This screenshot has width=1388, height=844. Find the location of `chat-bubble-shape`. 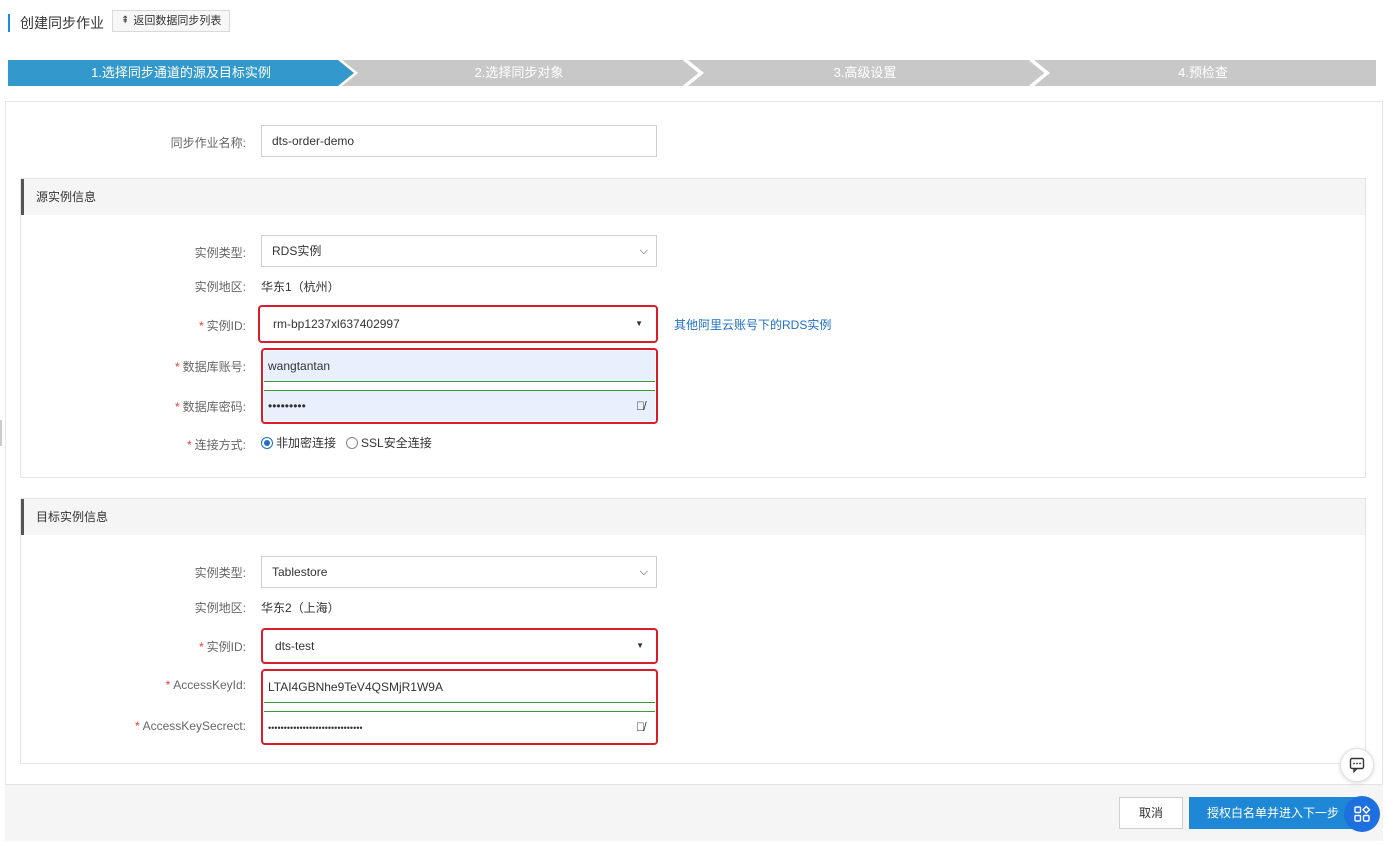

chat-bubble-shape is located at coordinates (1357, 765).